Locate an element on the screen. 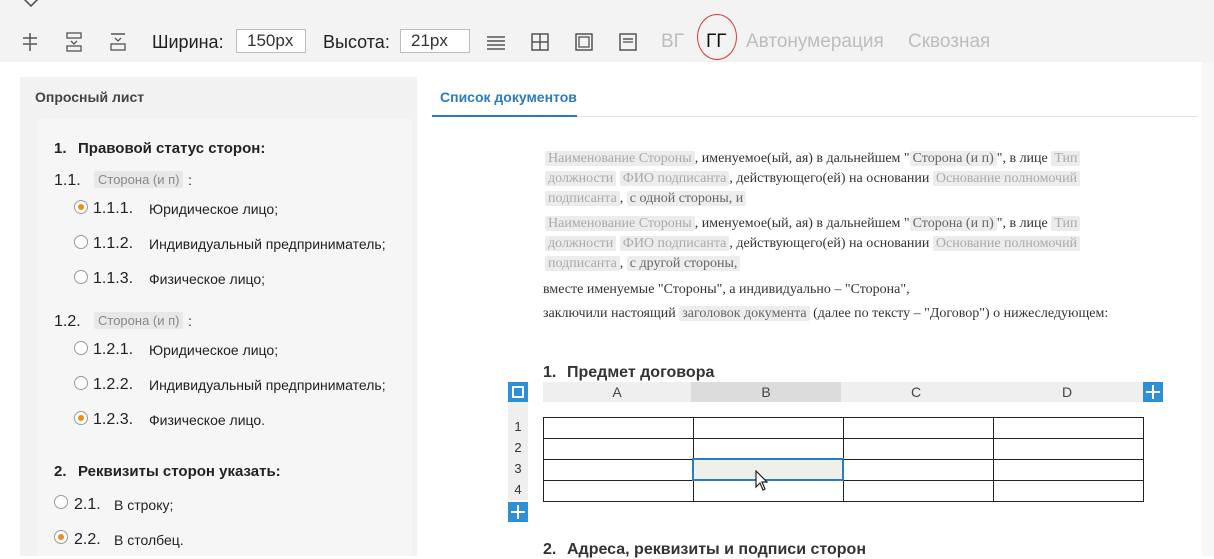 This screenshot has width=1214, height=559. through-numbering-button: Сквозная is located at coordinates (949, 42).